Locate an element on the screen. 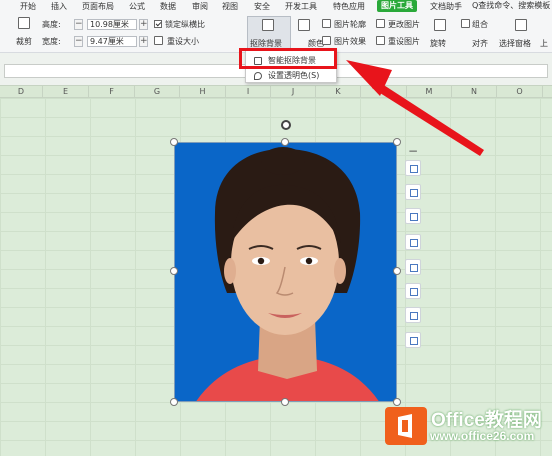  menu-insert: 插入 is located at coordinates (59, 6).